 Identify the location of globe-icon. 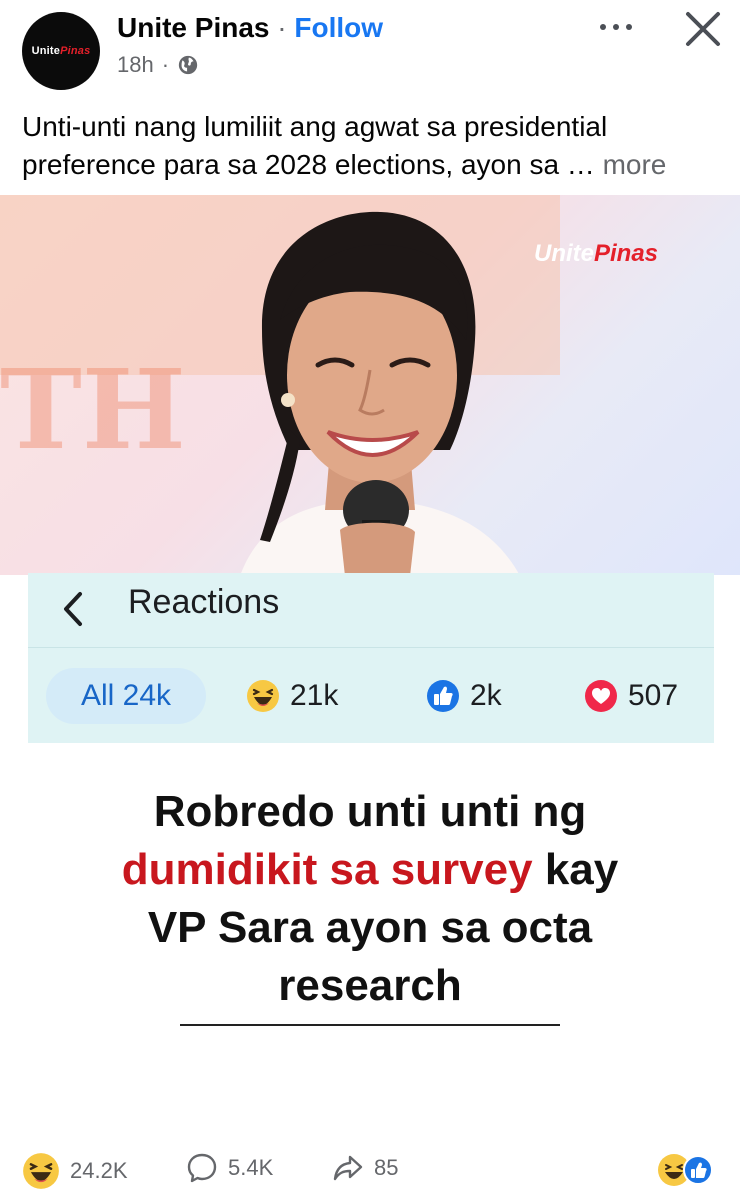
(188, 65).